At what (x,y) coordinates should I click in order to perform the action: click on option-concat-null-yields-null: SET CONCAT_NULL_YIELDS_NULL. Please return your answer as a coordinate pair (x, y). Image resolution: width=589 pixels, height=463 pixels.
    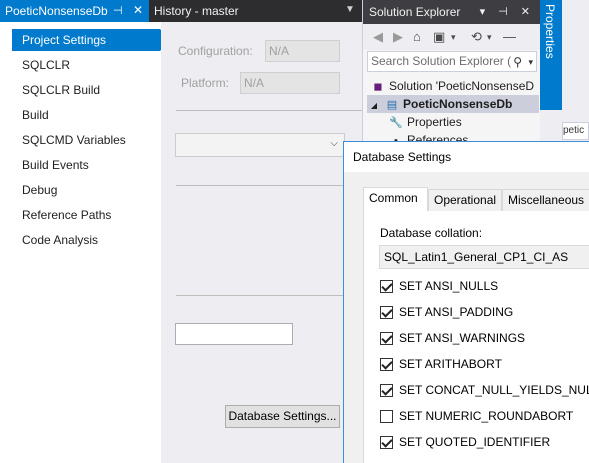
    Looking at the image, I should click on (484, 390).